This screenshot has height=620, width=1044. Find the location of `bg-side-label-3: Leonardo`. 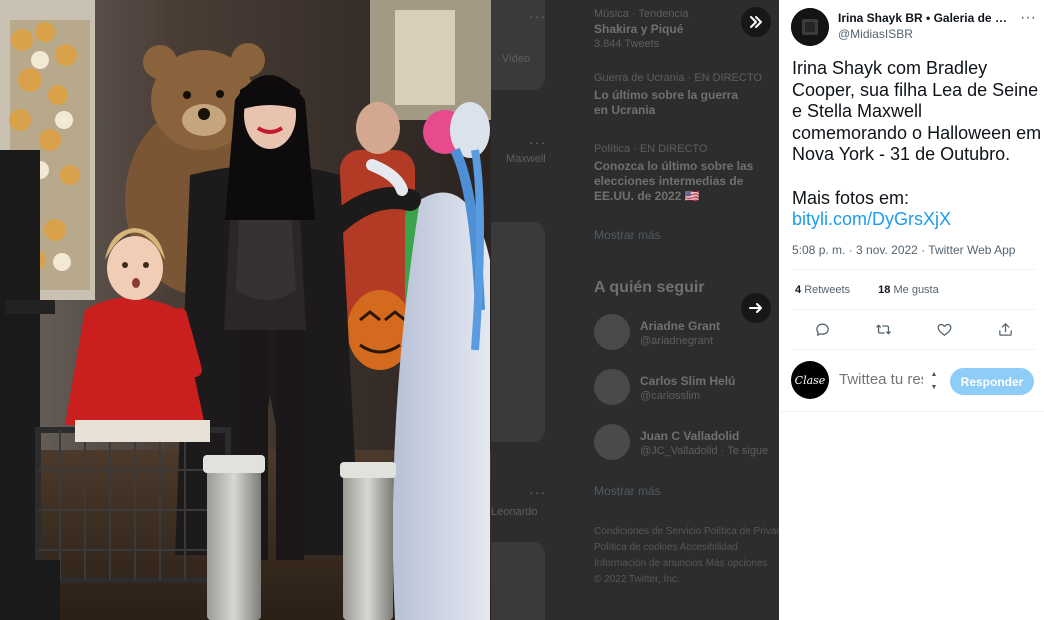

bg-side-label-3: Leonardo is located at coordinates (514, 512).